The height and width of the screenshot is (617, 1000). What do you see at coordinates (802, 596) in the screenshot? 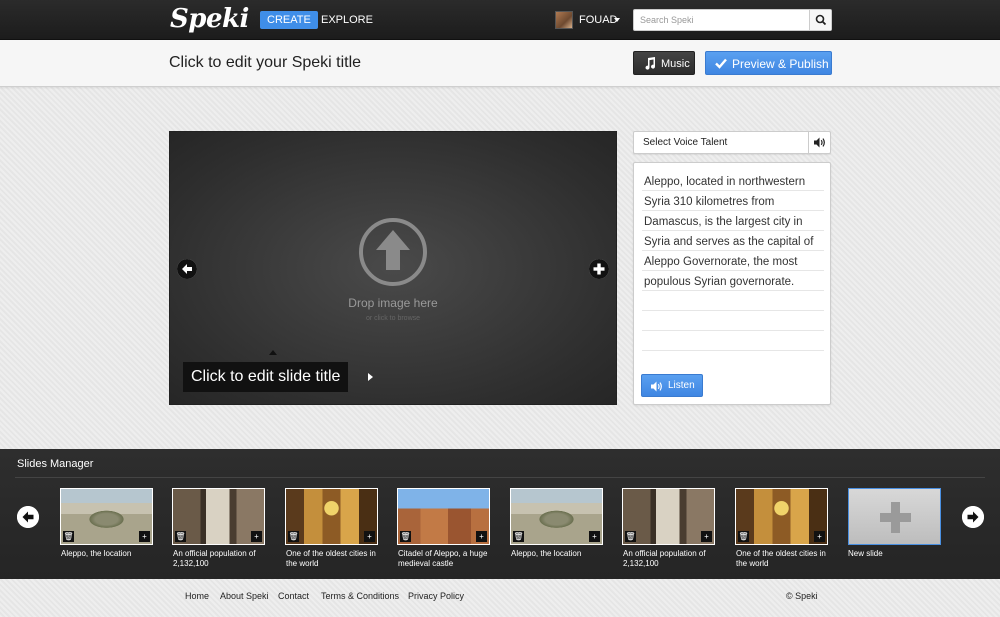
I see `copyright: © Speki` at bounding box center [802, 596].